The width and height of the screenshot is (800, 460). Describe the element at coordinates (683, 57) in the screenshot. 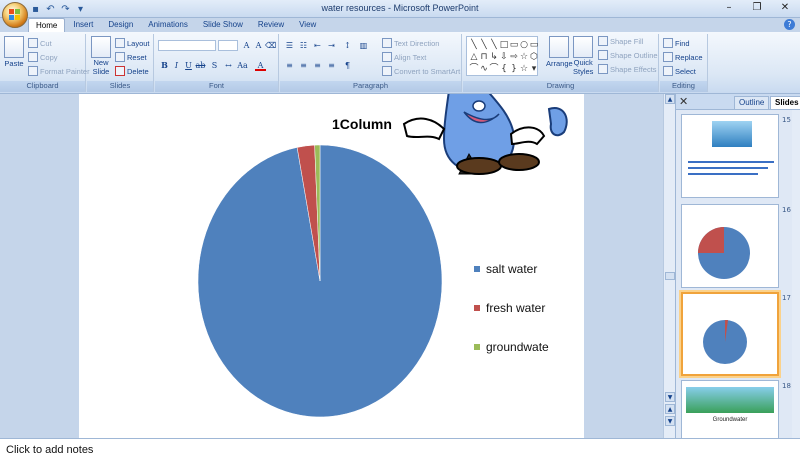

I see `replace-button: Replace` at that location.